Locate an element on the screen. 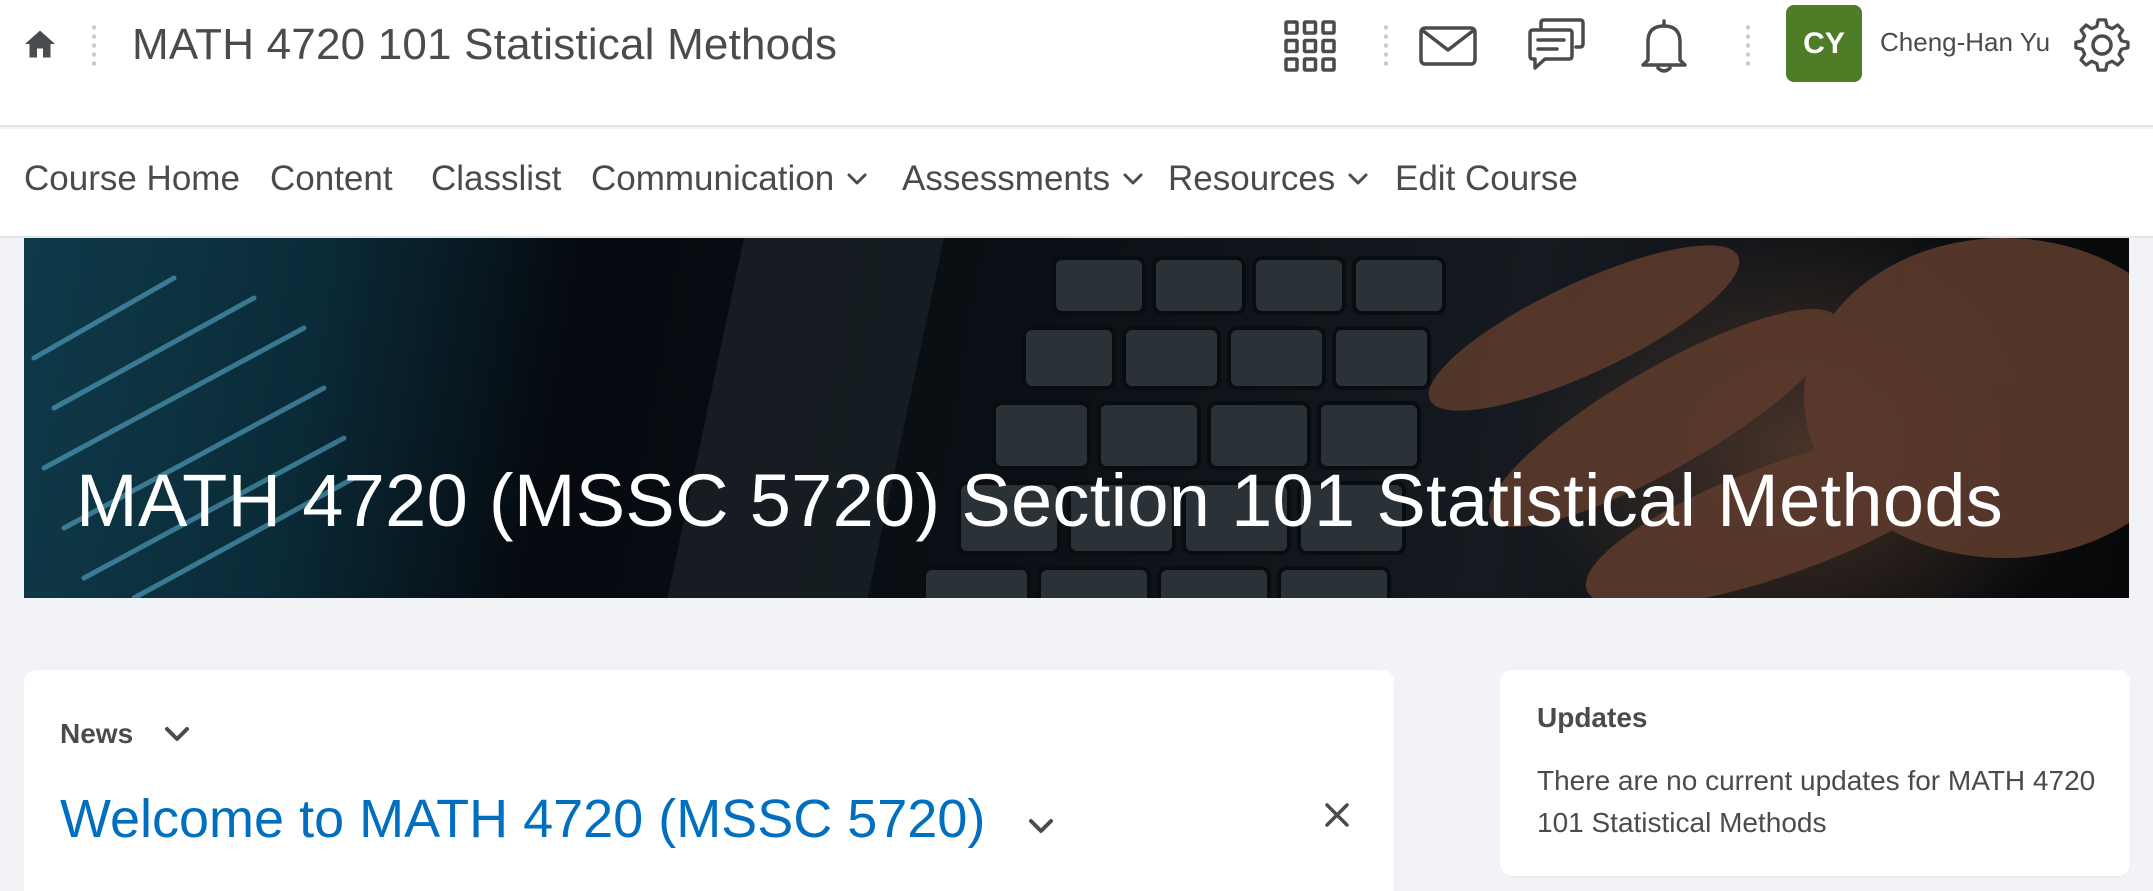 This screenshot has height=891, width=2153. chat-icon is located at coordinates (1556, 46).